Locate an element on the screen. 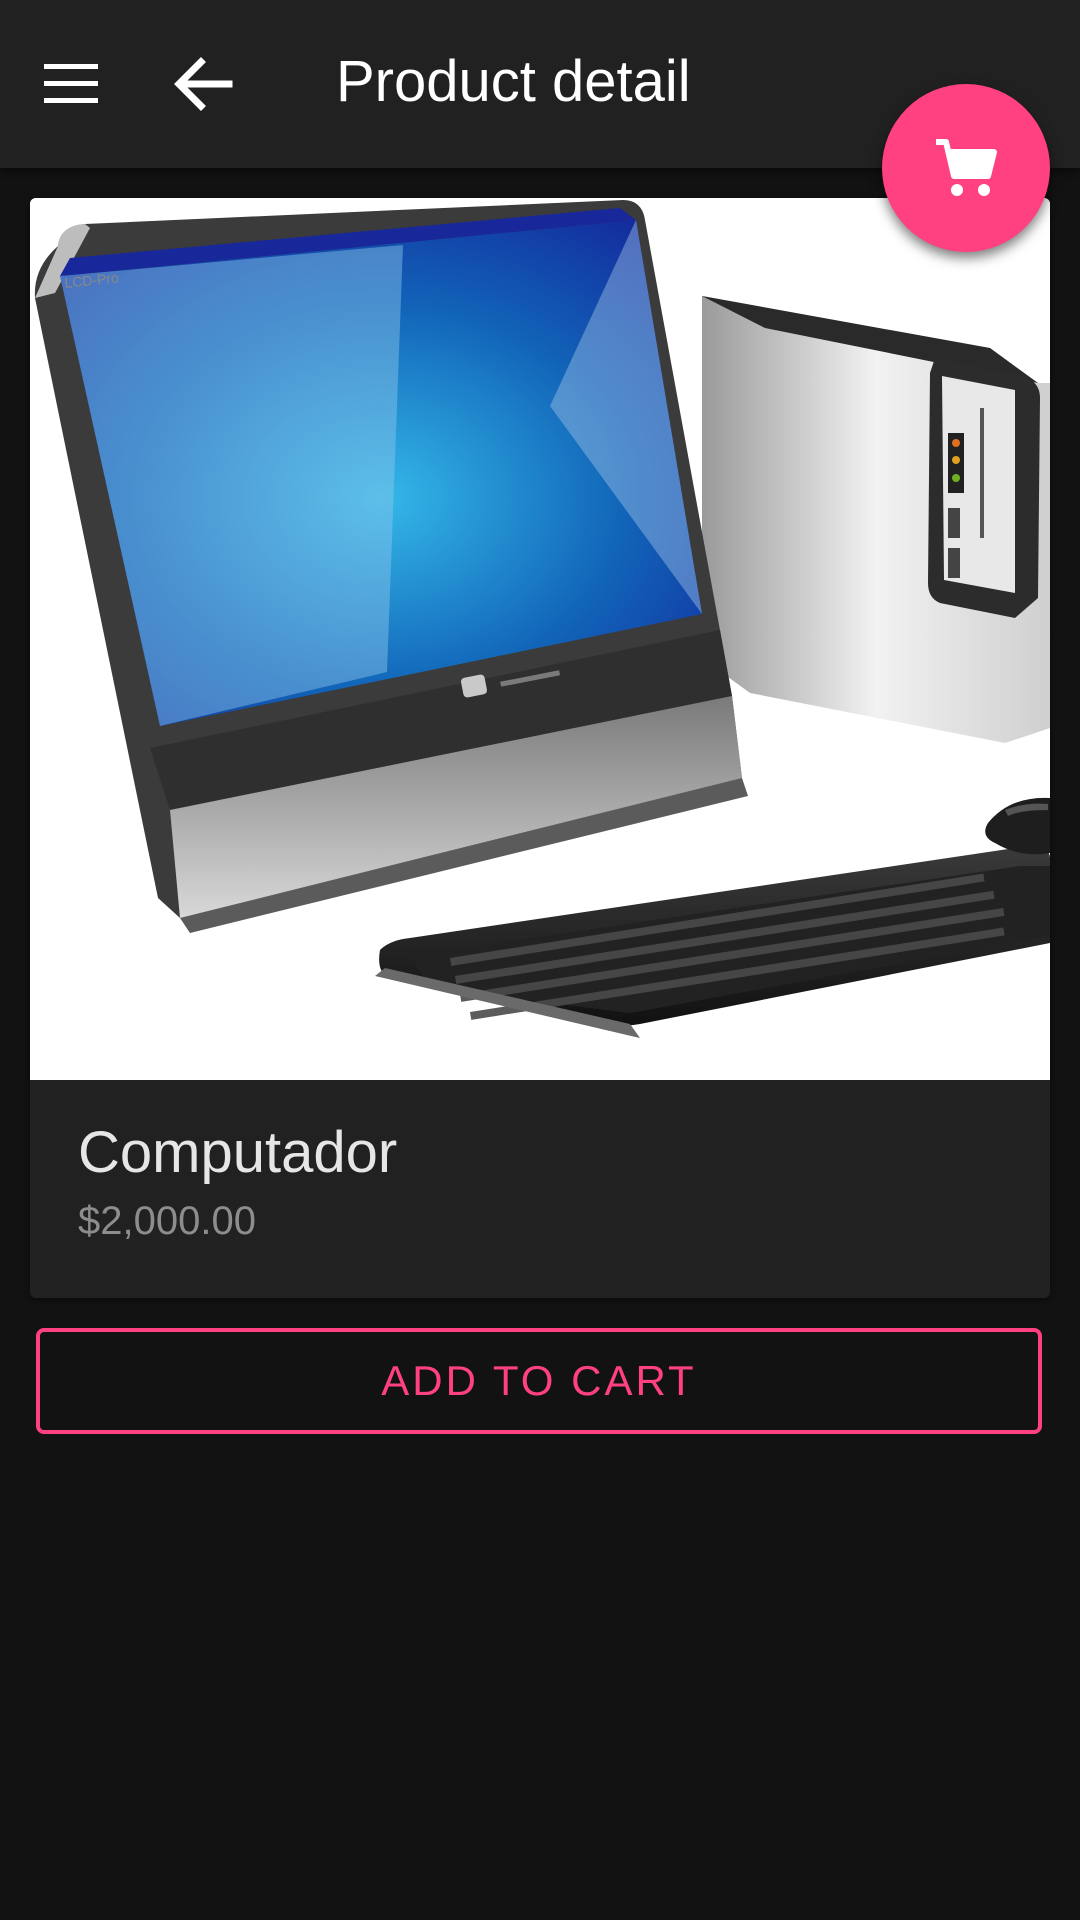 This screenshot has height=1920, width=1080. shopping-cart-icon is located at coordinates (966, 167).